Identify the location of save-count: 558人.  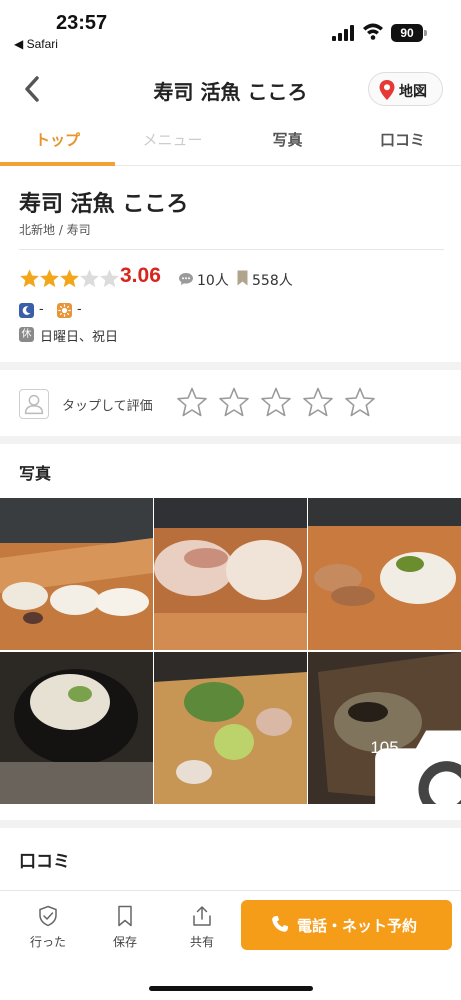
(272, 280).